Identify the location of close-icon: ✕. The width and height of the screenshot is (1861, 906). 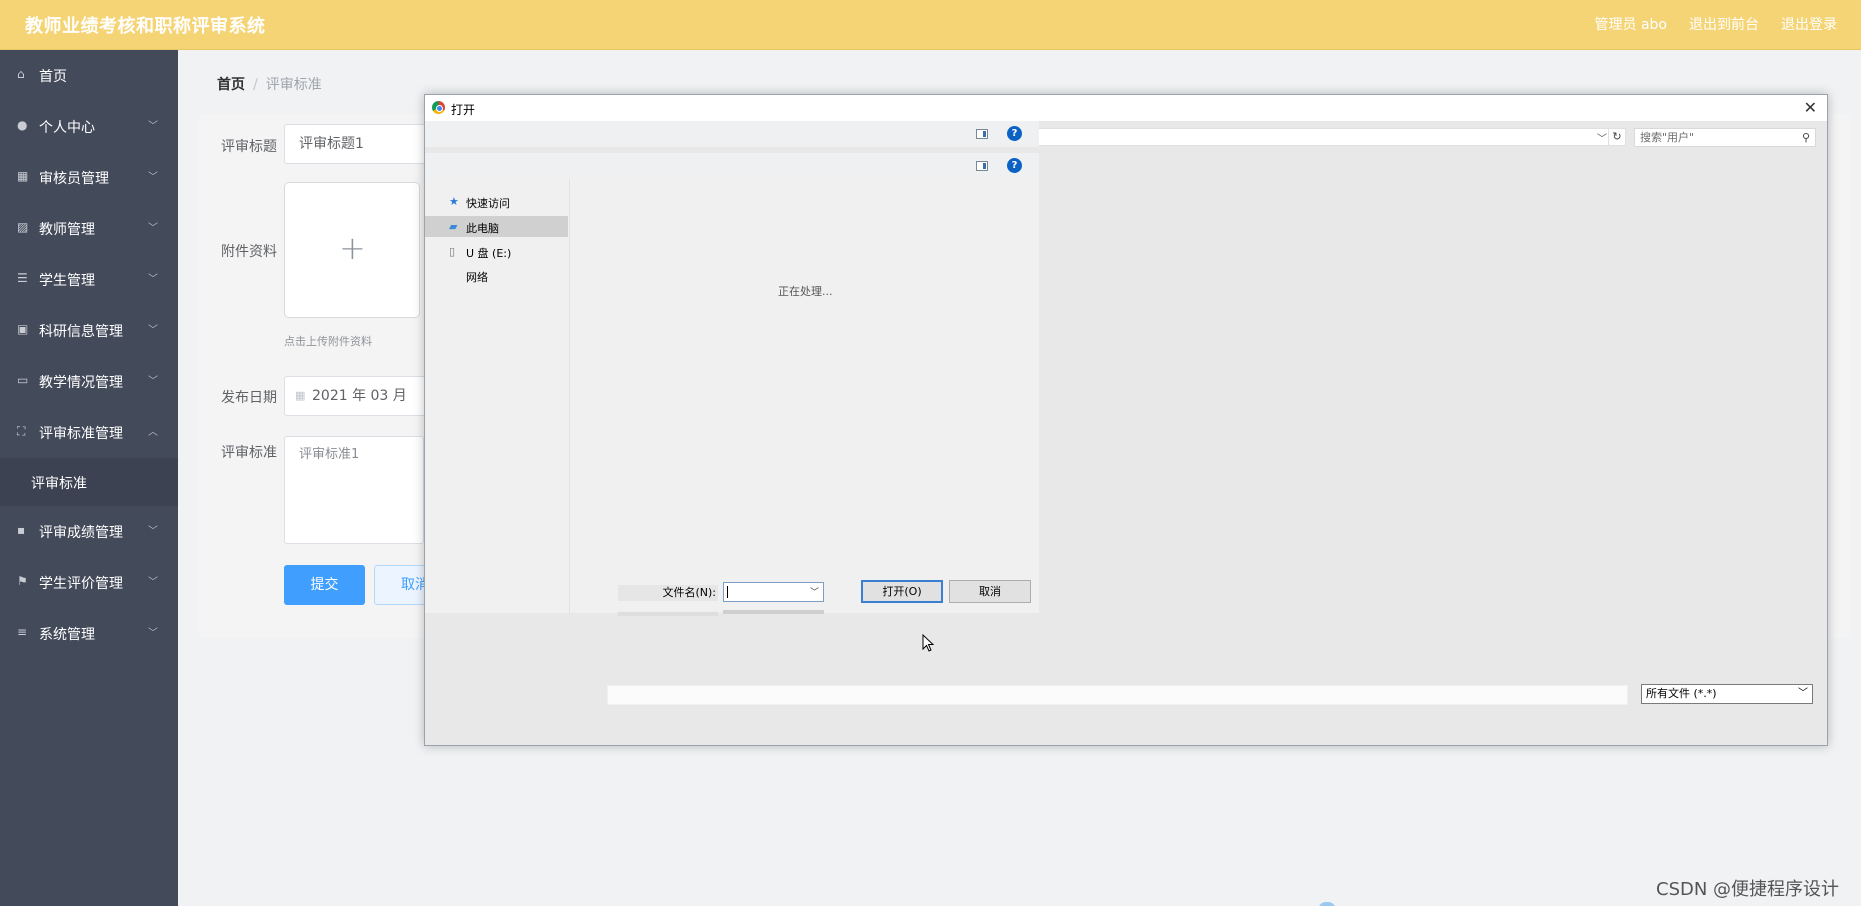
(1810, 107).